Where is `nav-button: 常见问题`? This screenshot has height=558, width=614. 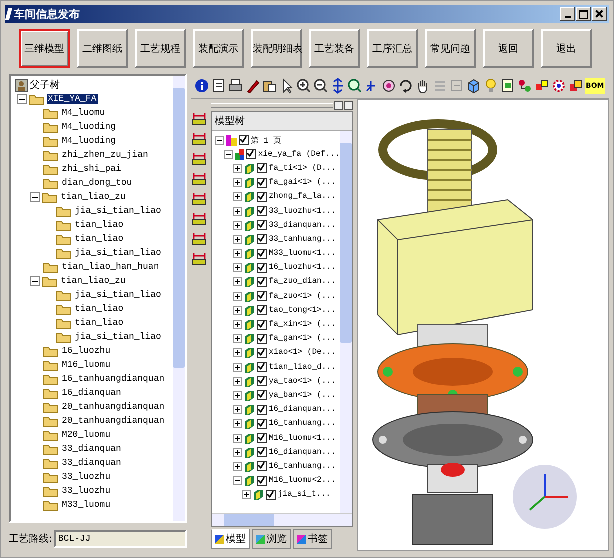
nav-button: 常见问题 is located at coordinates (450, 48).